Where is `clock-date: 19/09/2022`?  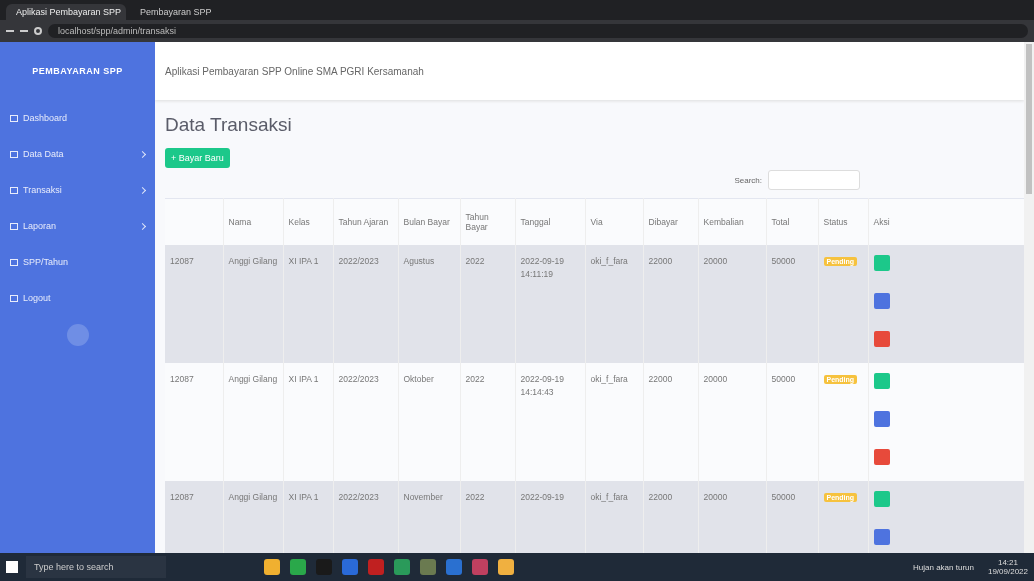
clock-date: 19/09/2022 is located at coordinates (1007, 571).